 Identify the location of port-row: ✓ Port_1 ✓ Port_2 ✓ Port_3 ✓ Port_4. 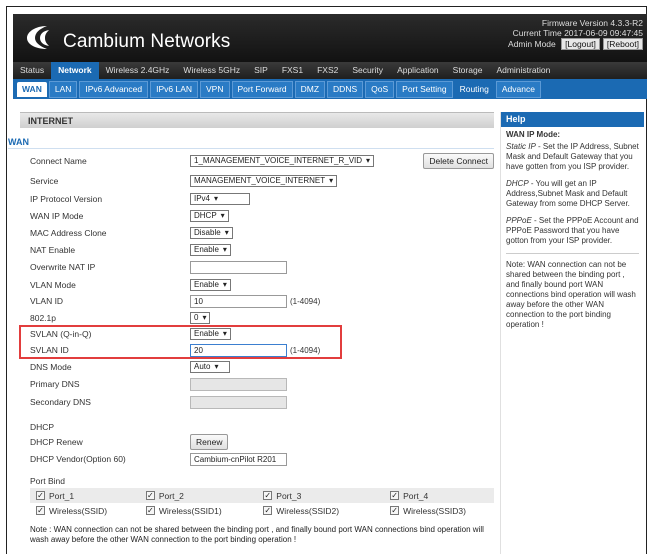
(262, 495).